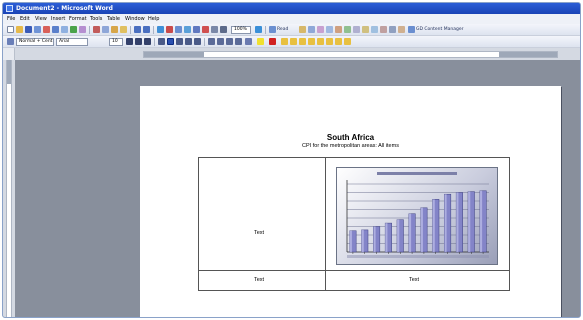  What do you see at coordinates (78, 19) in the screenshot?
I see `menu-format: Format` at bounding box center [78, 19].